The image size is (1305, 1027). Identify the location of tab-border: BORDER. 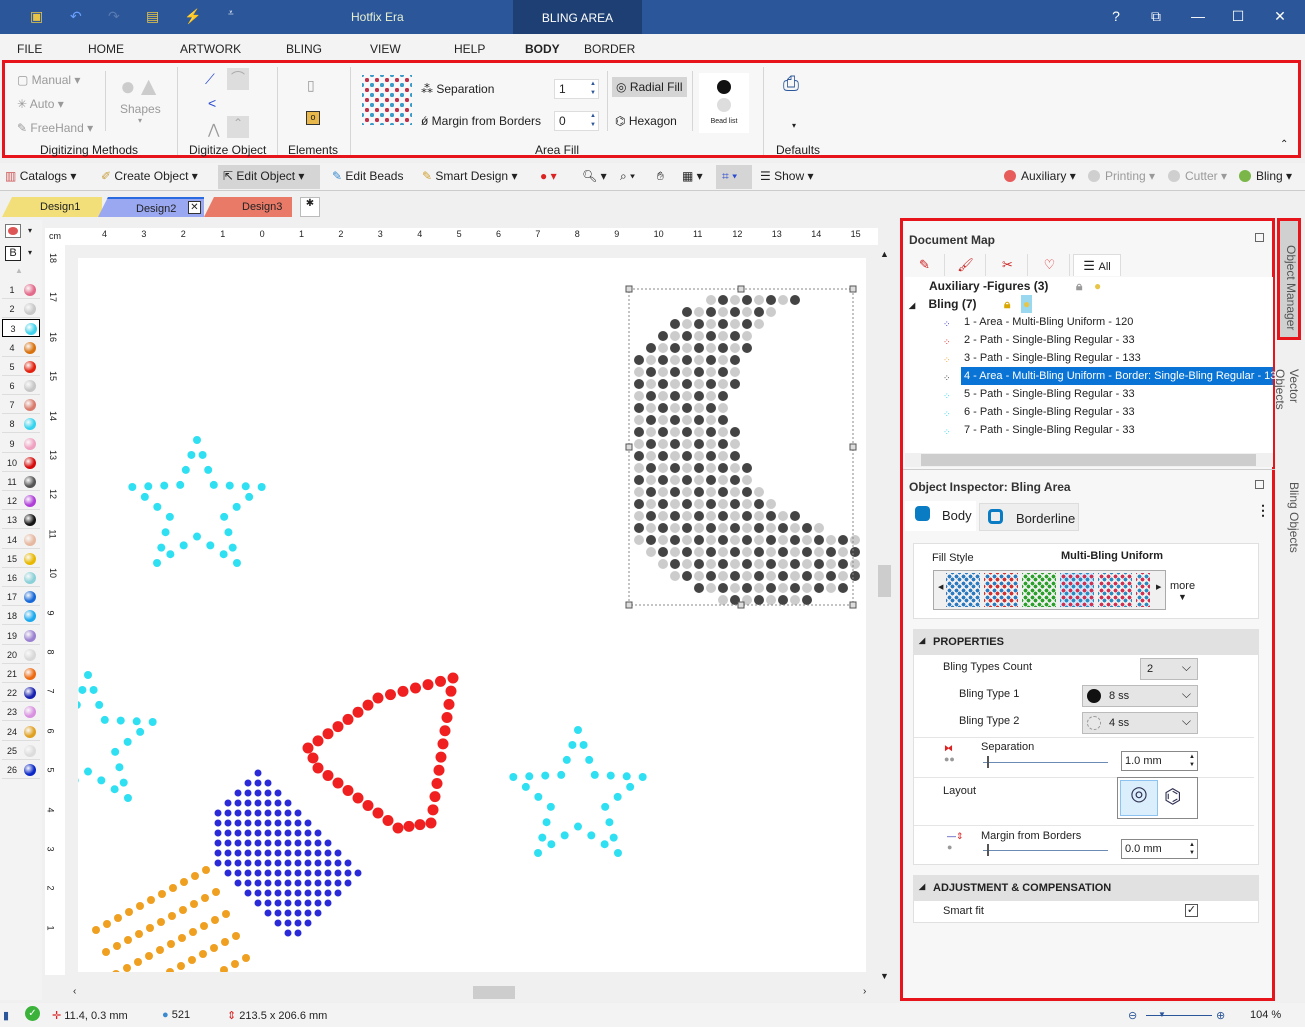
(609, 49).